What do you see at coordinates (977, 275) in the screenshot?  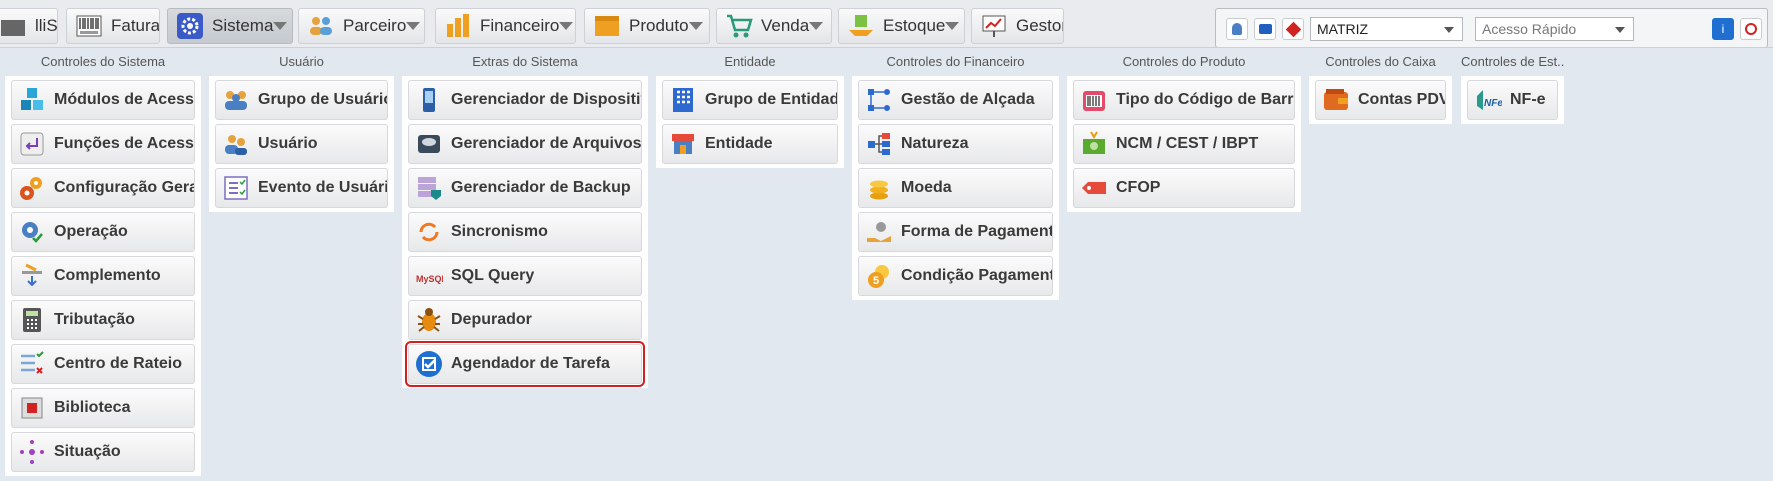 I see `menu-item-label: Condição Pagamento` at bounding box center [977, 275].